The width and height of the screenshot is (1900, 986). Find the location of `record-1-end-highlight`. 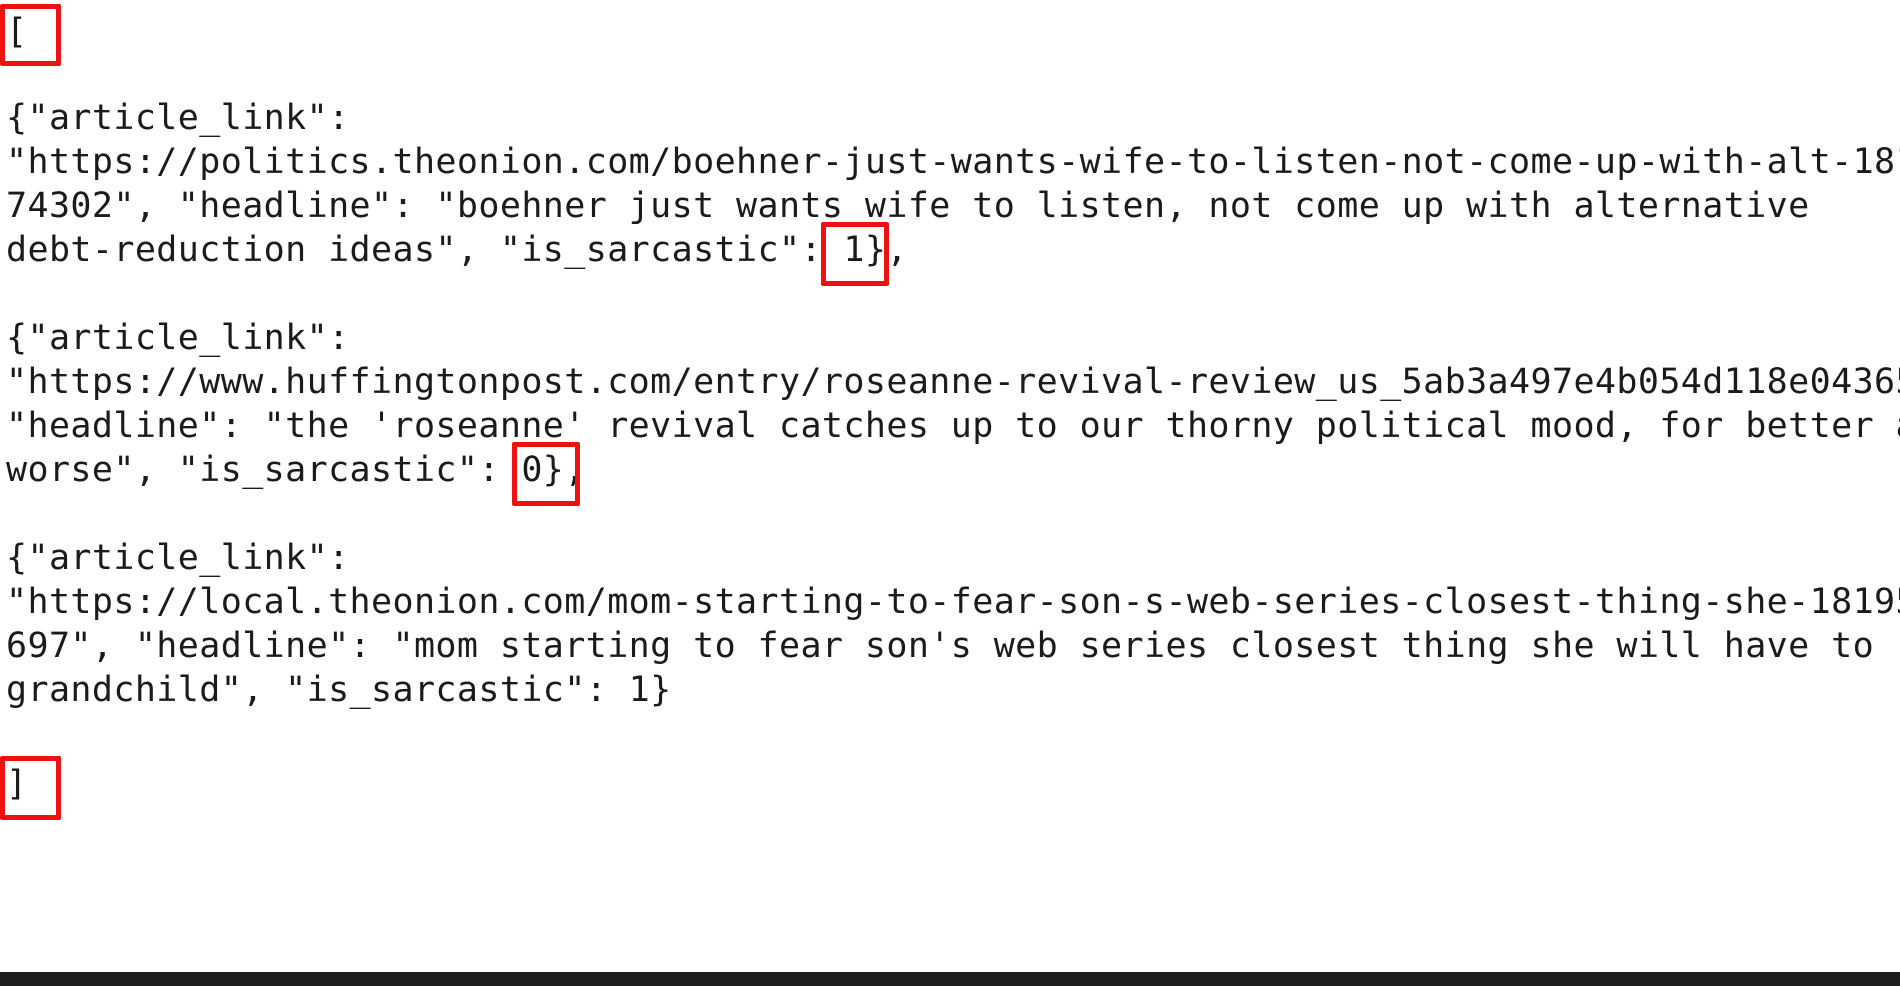

record-1-end-highlight is located at coordinates (855, 254).